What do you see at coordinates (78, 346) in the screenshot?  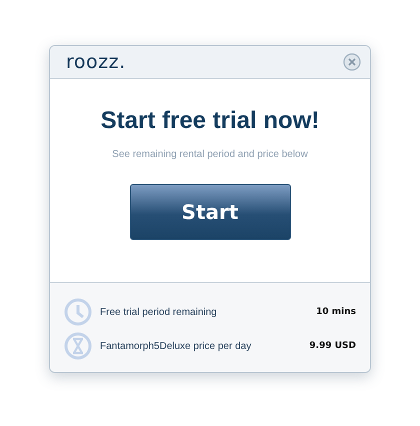 I see `hourglass-icon` at bounding box center [78, 346].